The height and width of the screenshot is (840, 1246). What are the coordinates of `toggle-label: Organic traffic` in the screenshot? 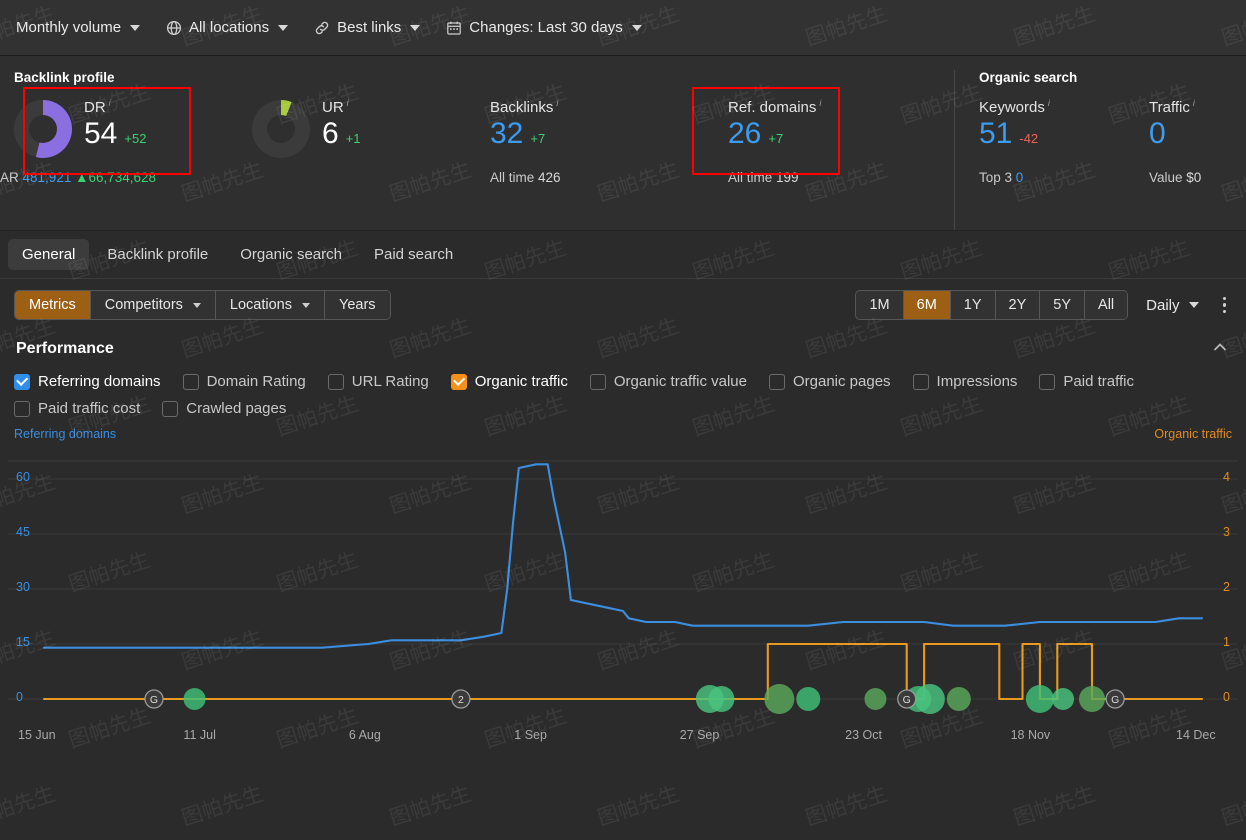 It's located at (521, 381).